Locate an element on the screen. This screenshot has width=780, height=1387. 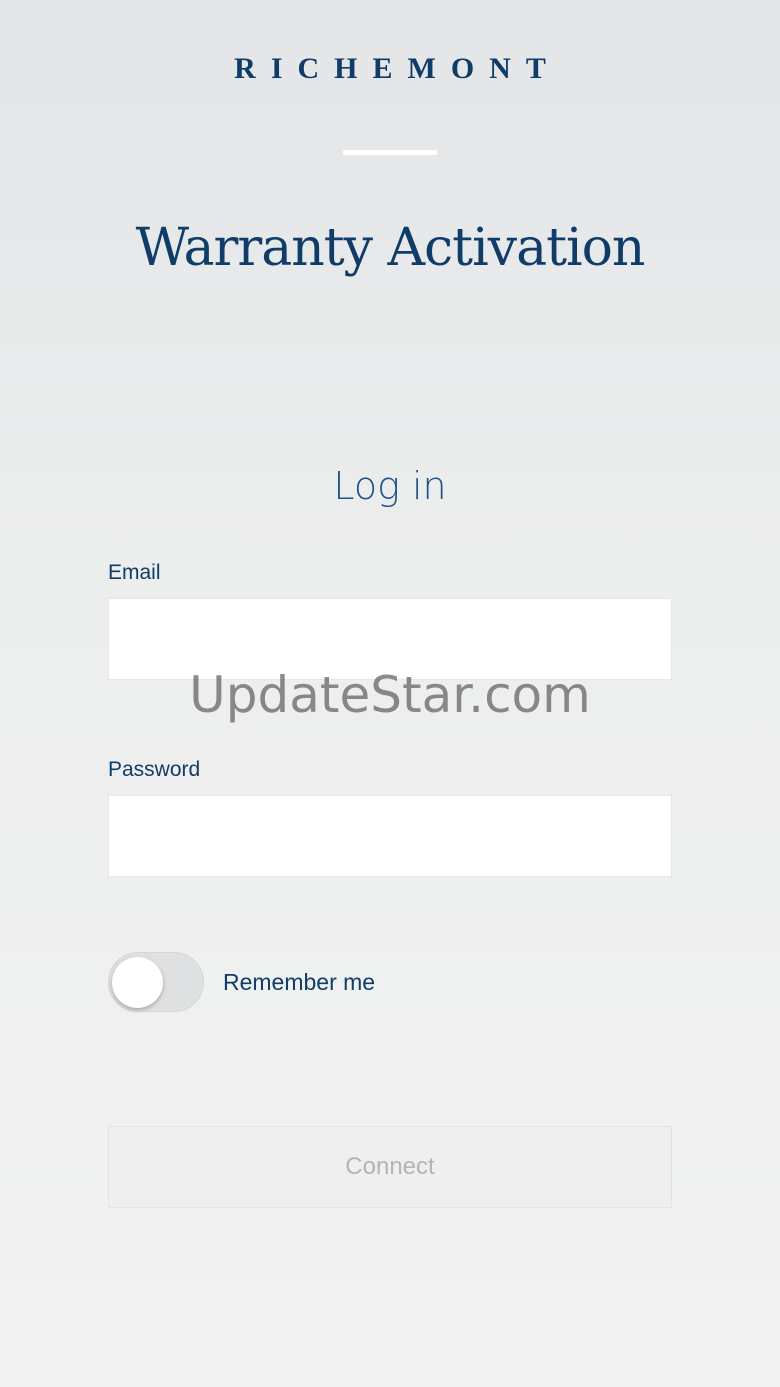
toggle-knob is located at coordinates (137, 982).